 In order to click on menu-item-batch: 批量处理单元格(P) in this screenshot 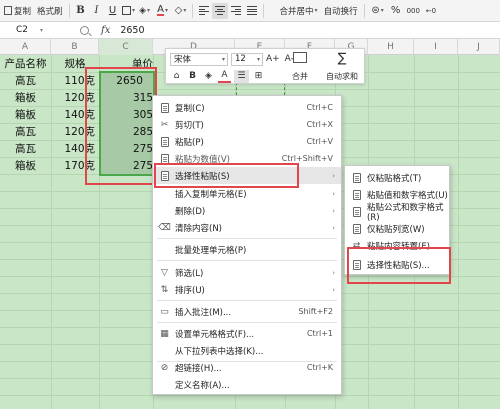, I will do `click(247, 249)`.